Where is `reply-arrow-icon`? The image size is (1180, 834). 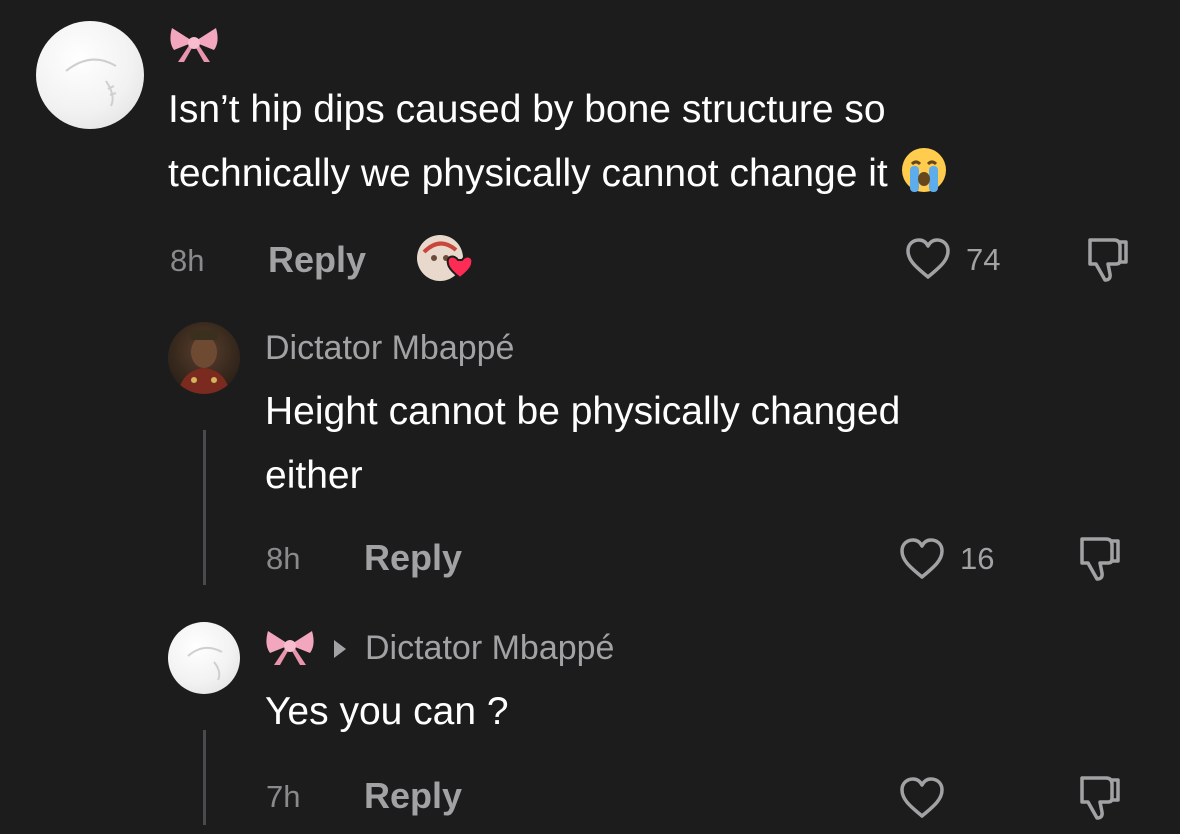
reply-arrow-icon is located at coordinates (340, 649).